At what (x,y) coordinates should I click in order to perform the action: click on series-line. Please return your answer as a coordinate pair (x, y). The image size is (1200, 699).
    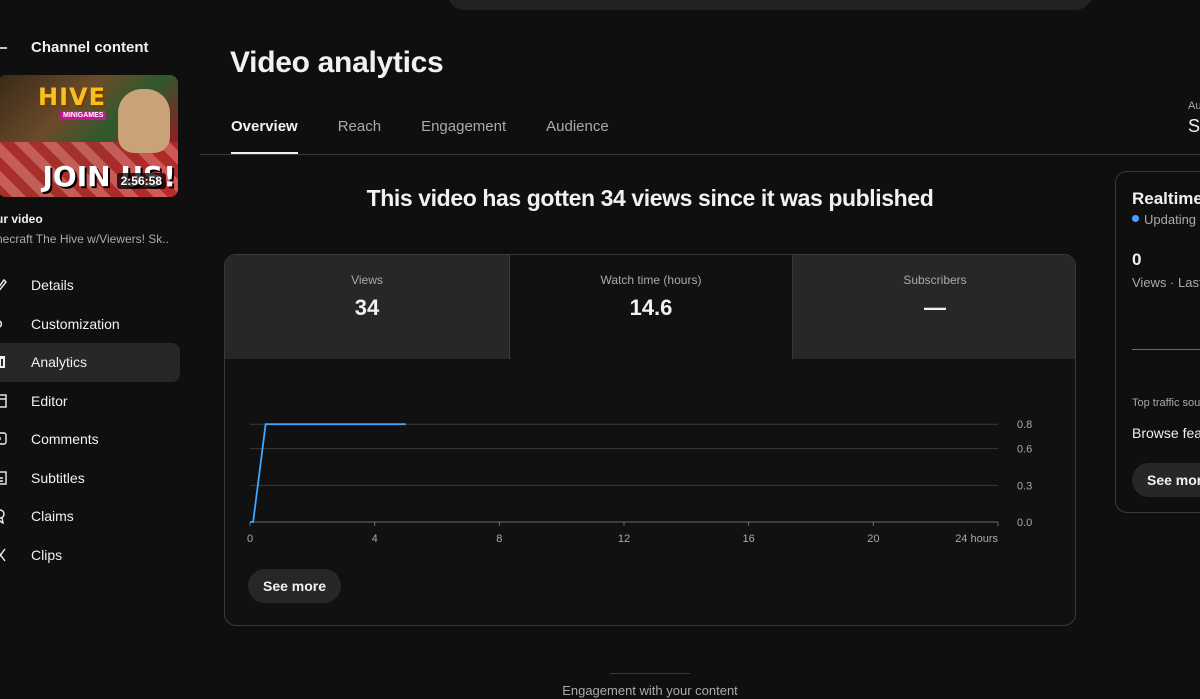
    Looking at the image, I should click on (328, 473).